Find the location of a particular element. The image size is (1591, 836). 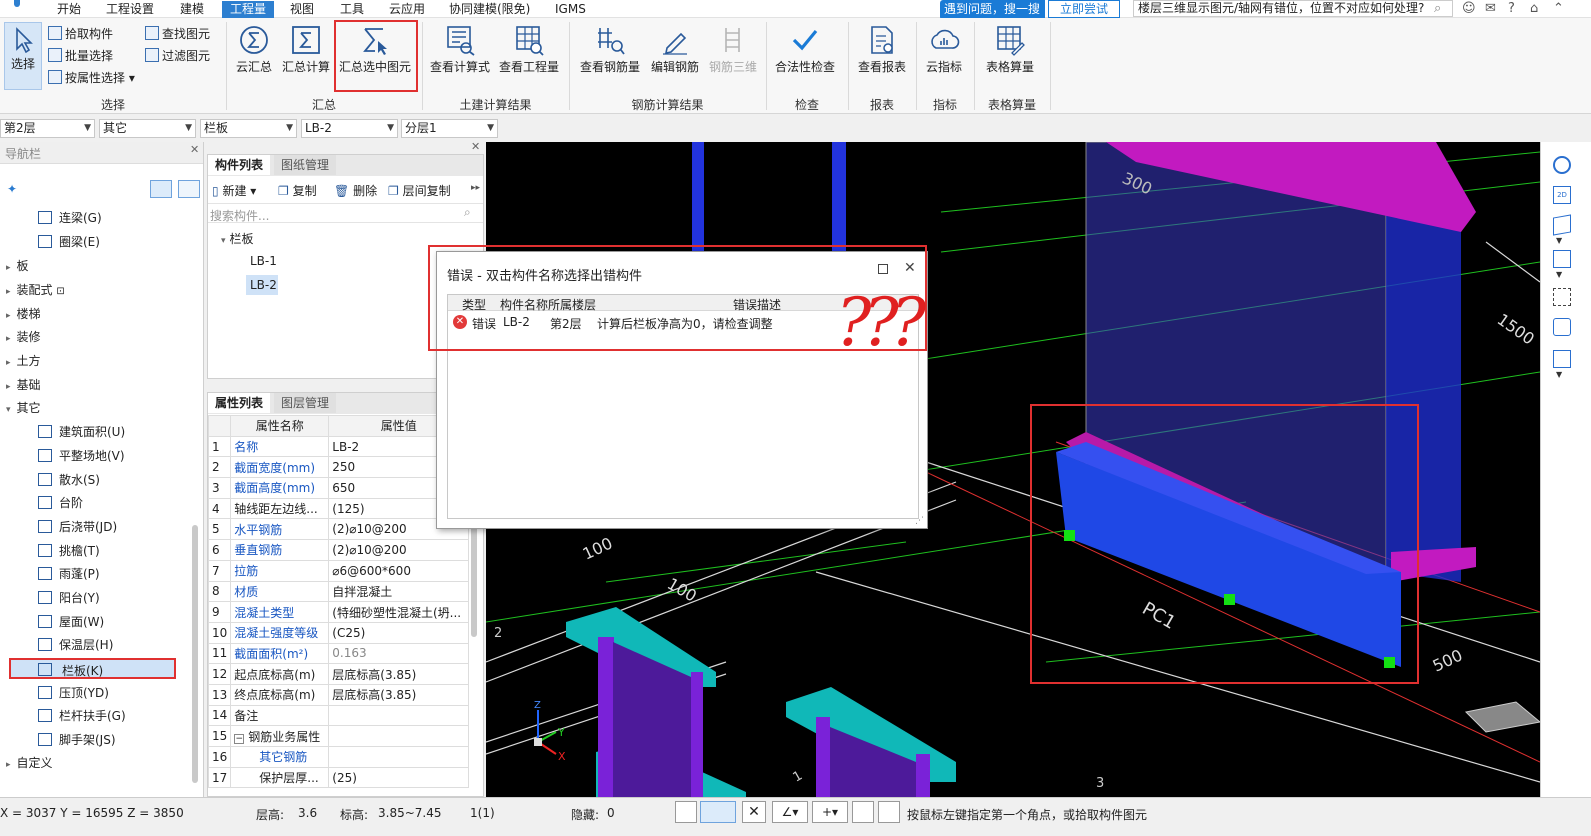

nav-item-eave: 挑檐(T) is located at coordinates (69, 550).